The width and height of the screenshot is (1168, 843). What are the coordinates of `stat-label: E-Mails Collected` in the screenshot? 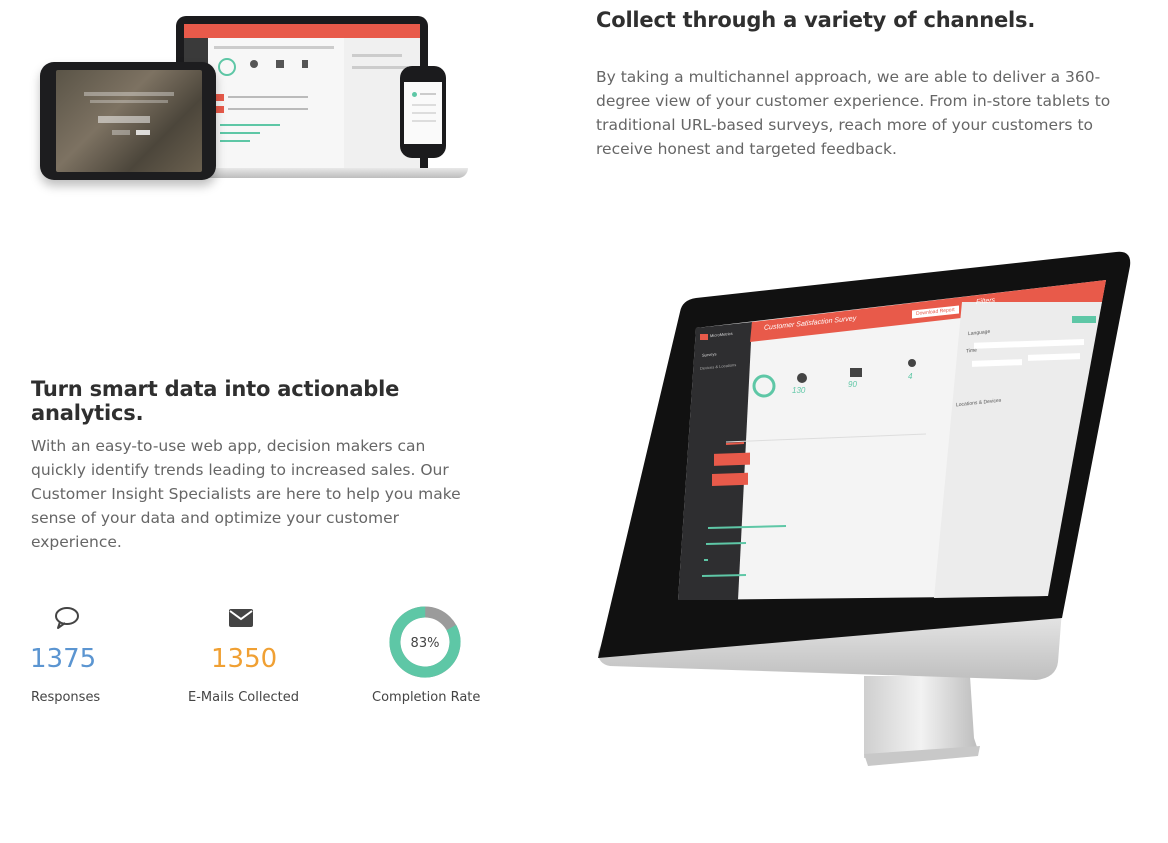 It's located at (243, 697).